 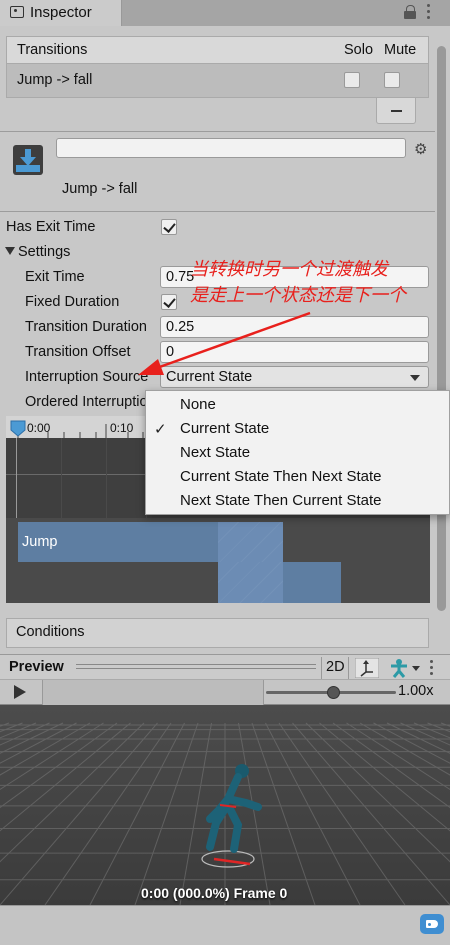 I want to click on solo-checkbox, so click(x=352, y=80).